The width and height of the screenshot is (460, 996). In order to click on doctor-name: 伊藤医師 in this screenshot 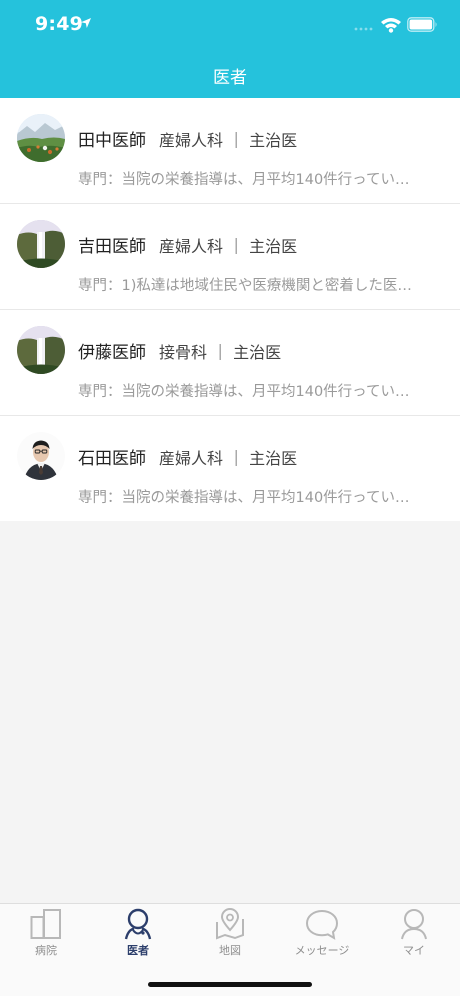, I will do `click(112, 353)`.